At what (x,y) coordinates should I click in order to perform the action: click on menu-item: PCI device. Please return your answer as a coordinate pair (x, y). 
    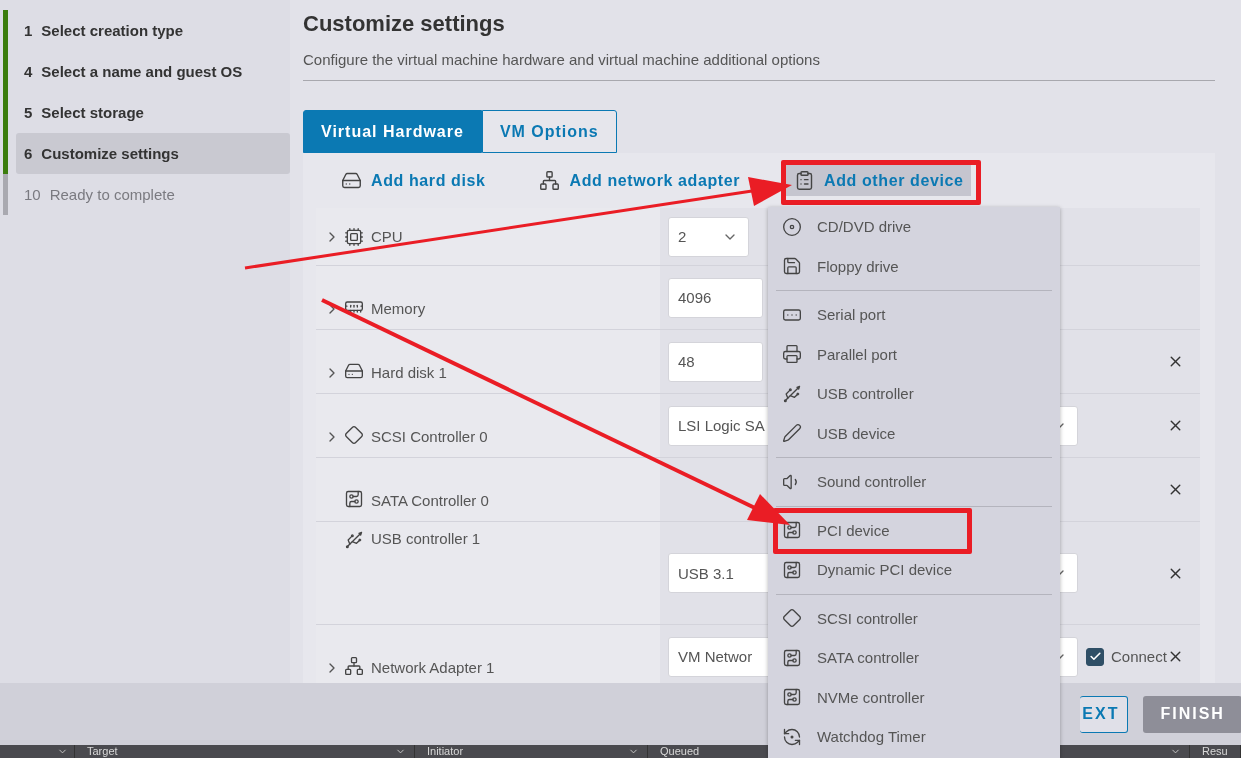
    Looking at the image, I should click on (914, 530).